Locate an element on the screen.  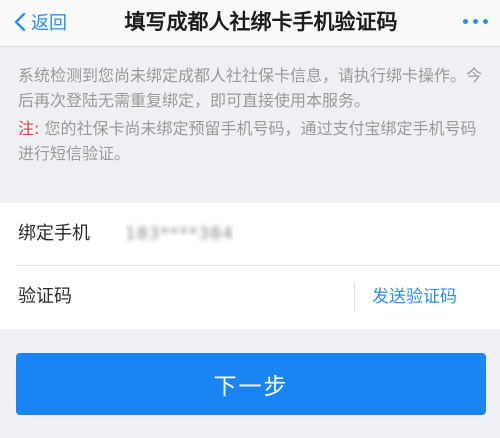
phone-label: 绑定手机 is located at coordinates (54, 233).